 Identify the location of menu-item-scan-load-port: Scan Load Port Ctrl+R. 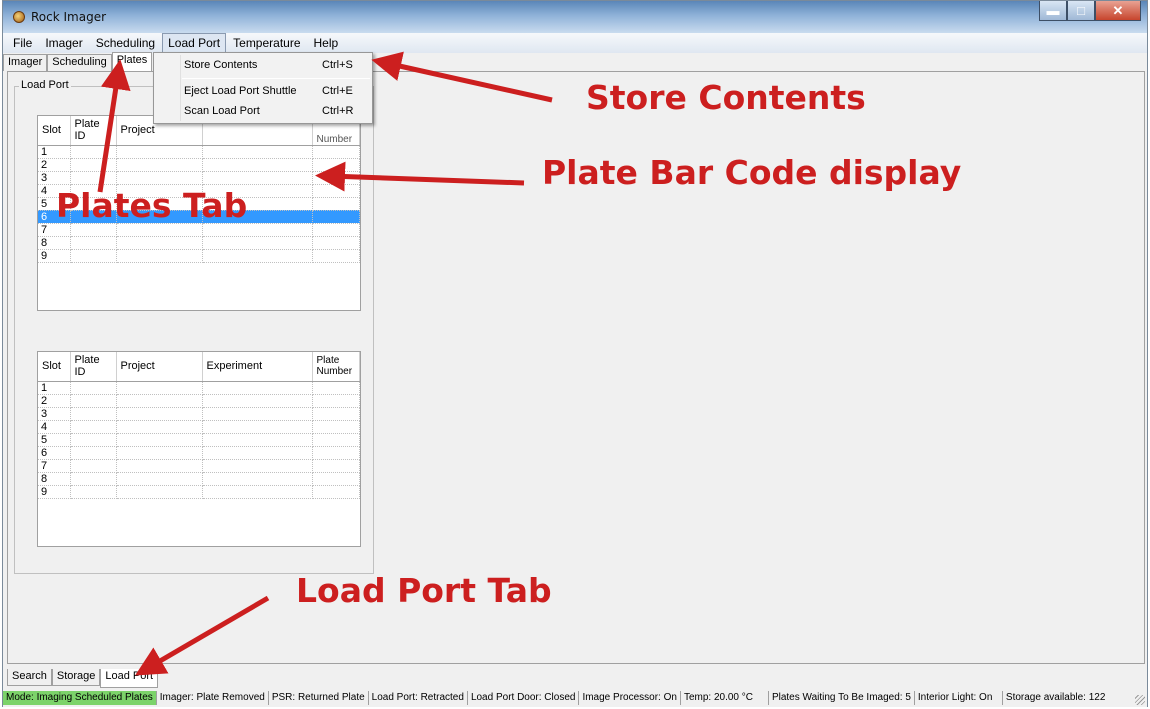
(263, 112).